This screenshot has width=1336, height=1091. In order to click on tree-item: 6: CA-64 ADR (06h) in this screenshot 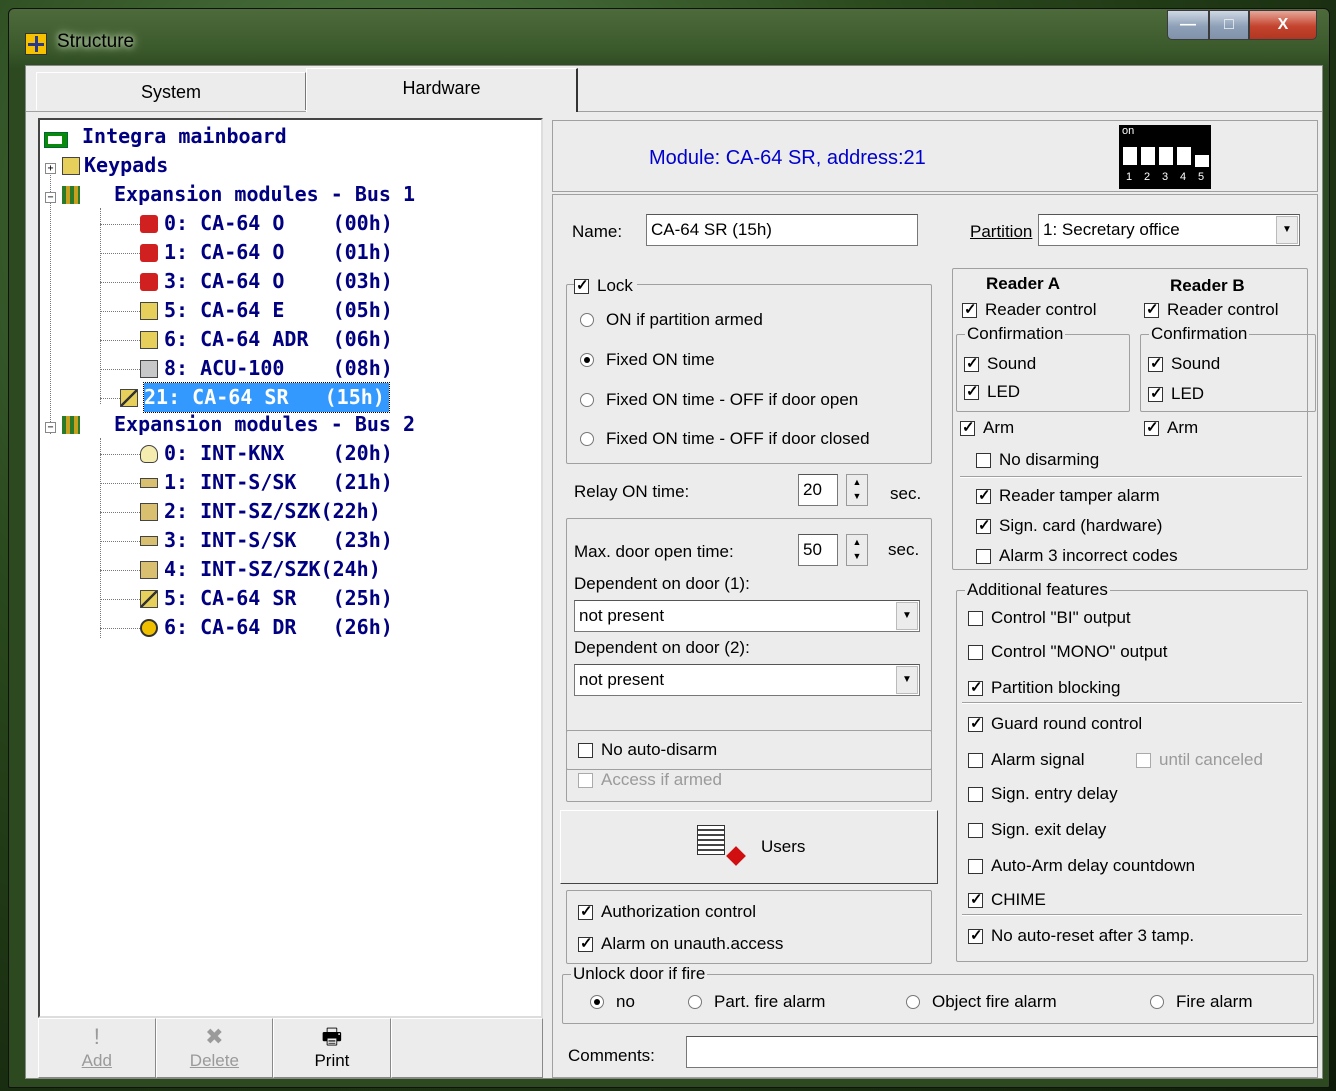, I will do `click(278, 339)`.